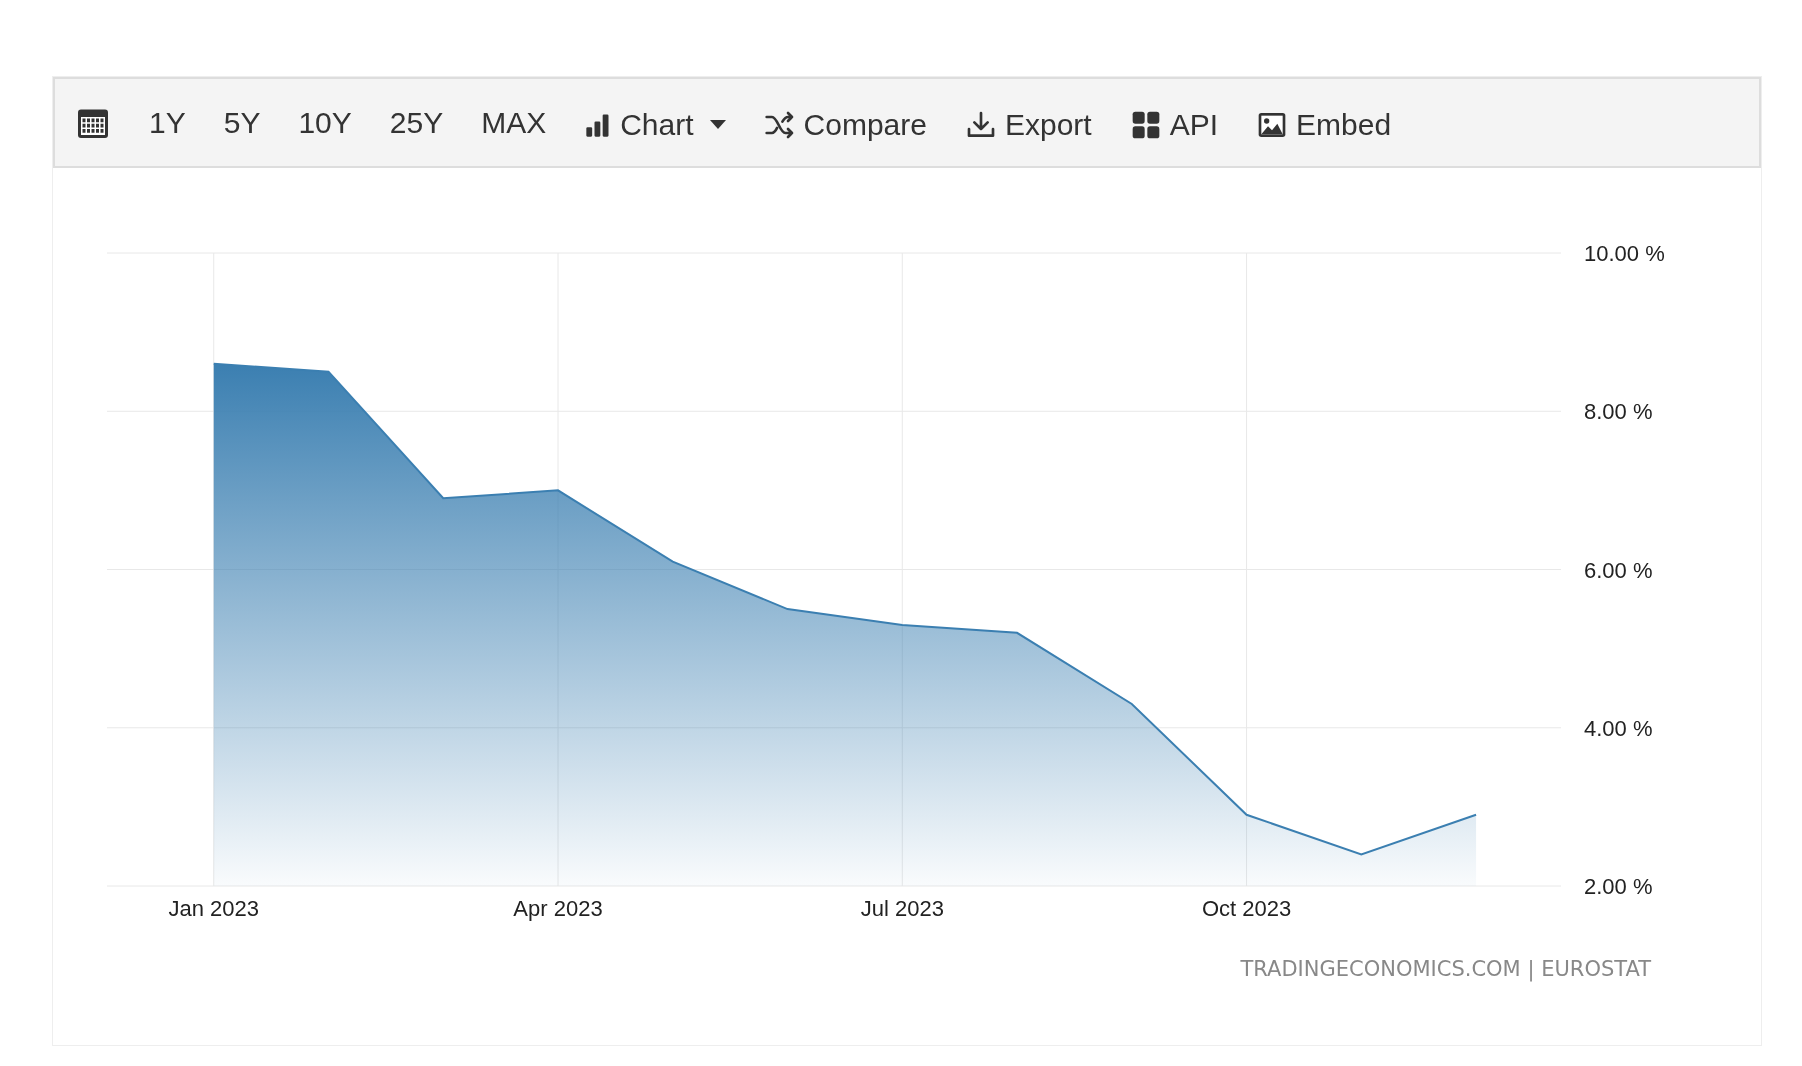  Describe the element at coordinates (213, 908) in the screenshot. I see `x-tick-label: Jan 2023` at that location.